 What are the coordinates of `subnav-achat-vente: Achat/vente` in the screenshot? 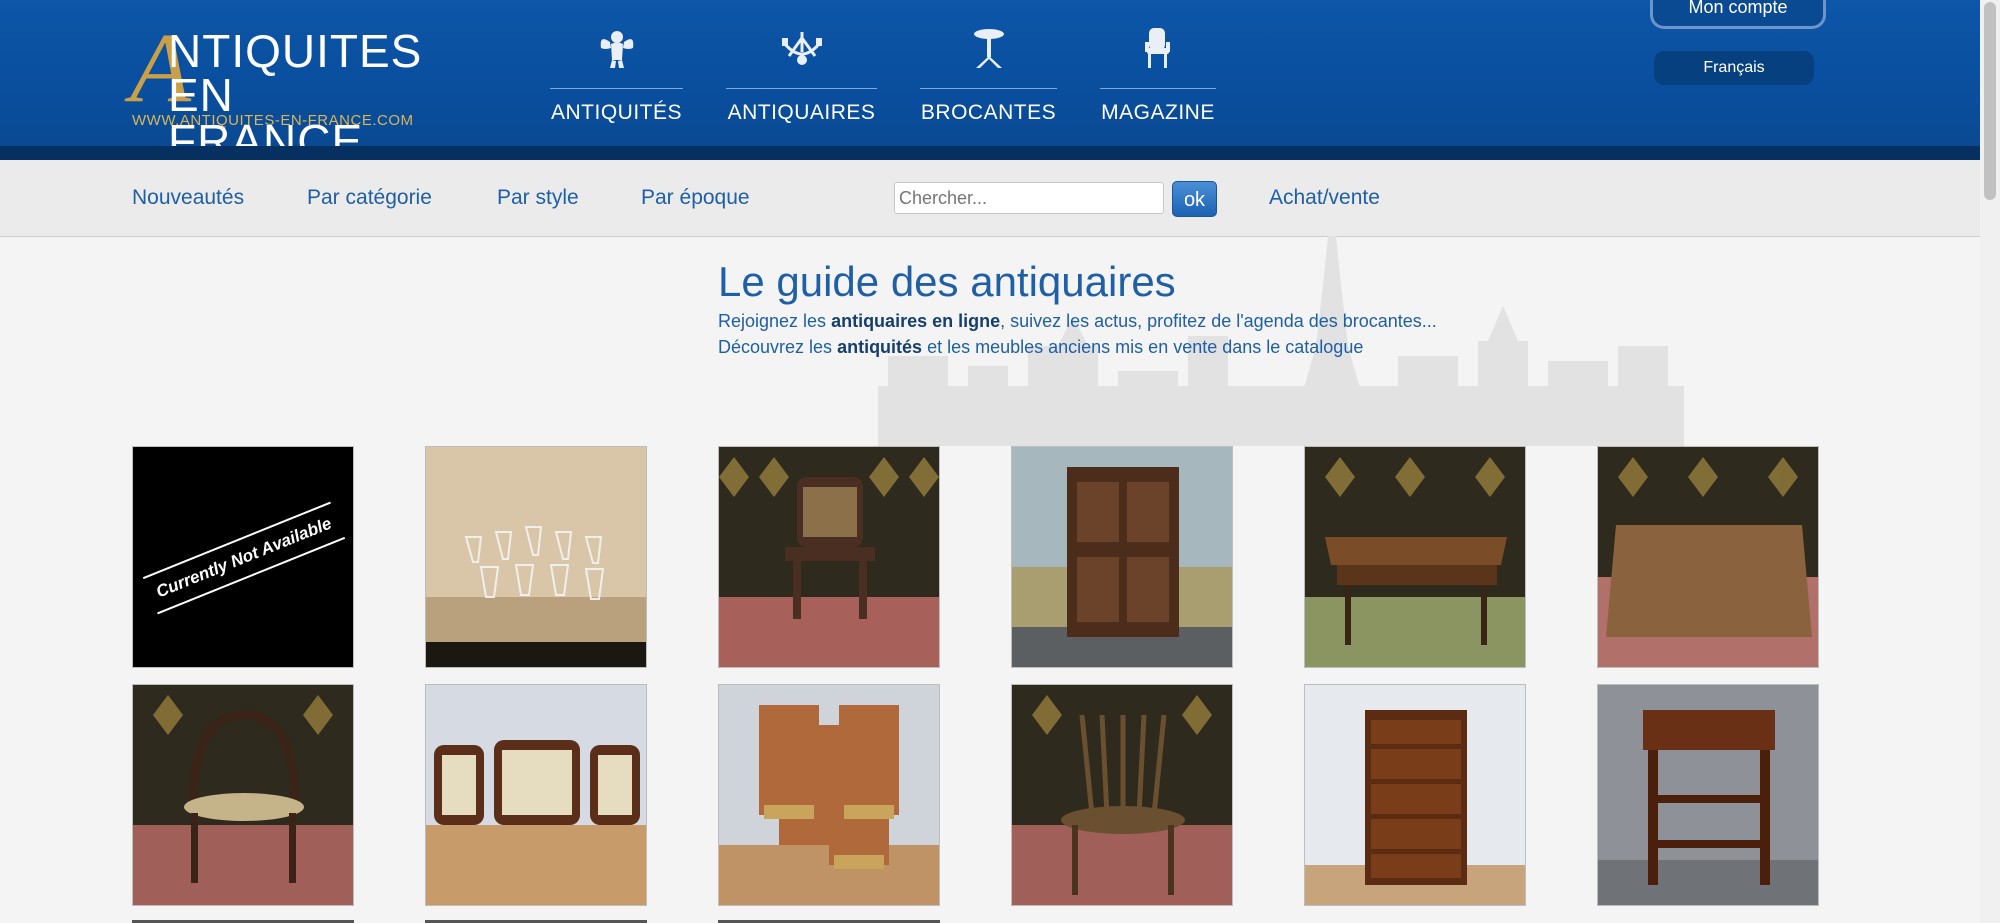 It's located at (1324, 198).